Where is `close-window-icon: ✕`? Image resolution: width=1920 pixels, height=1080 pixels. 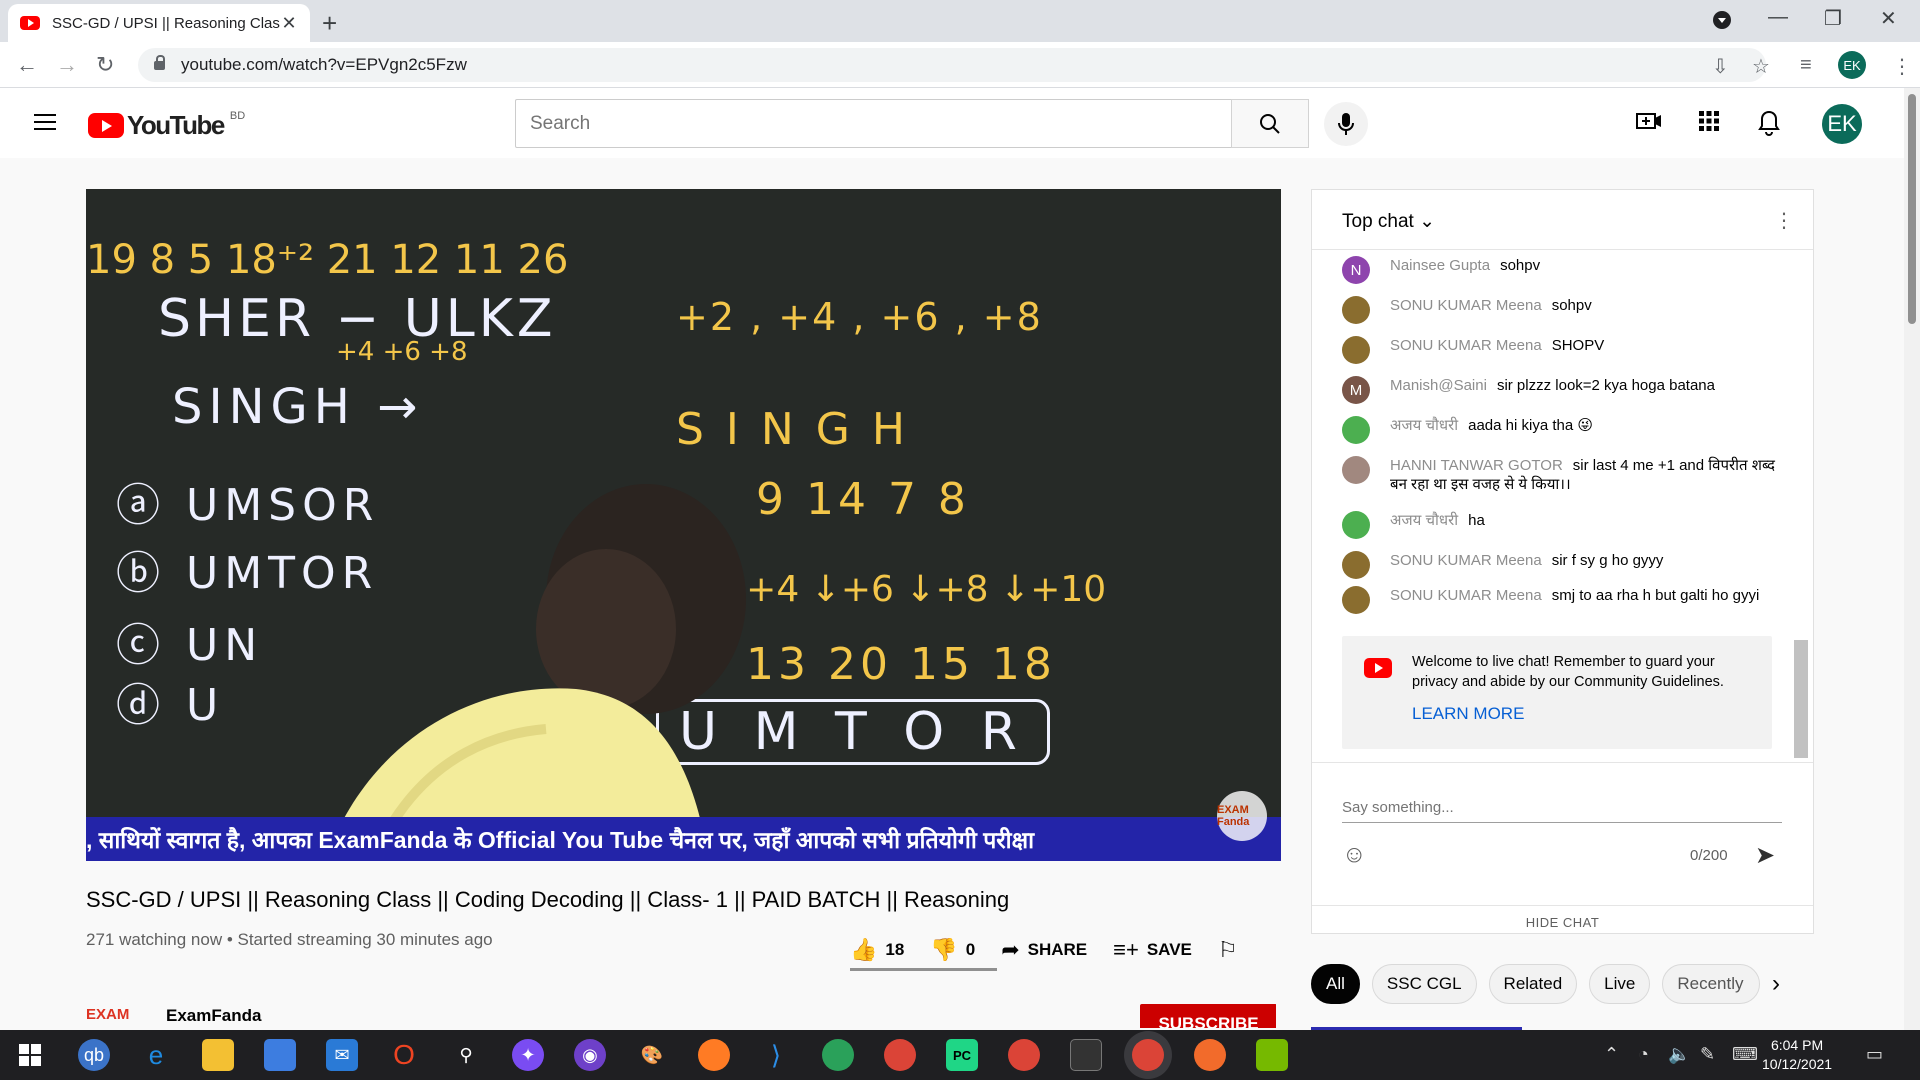
close-window-icon: ✕ is located at coordinates (1888, 18).